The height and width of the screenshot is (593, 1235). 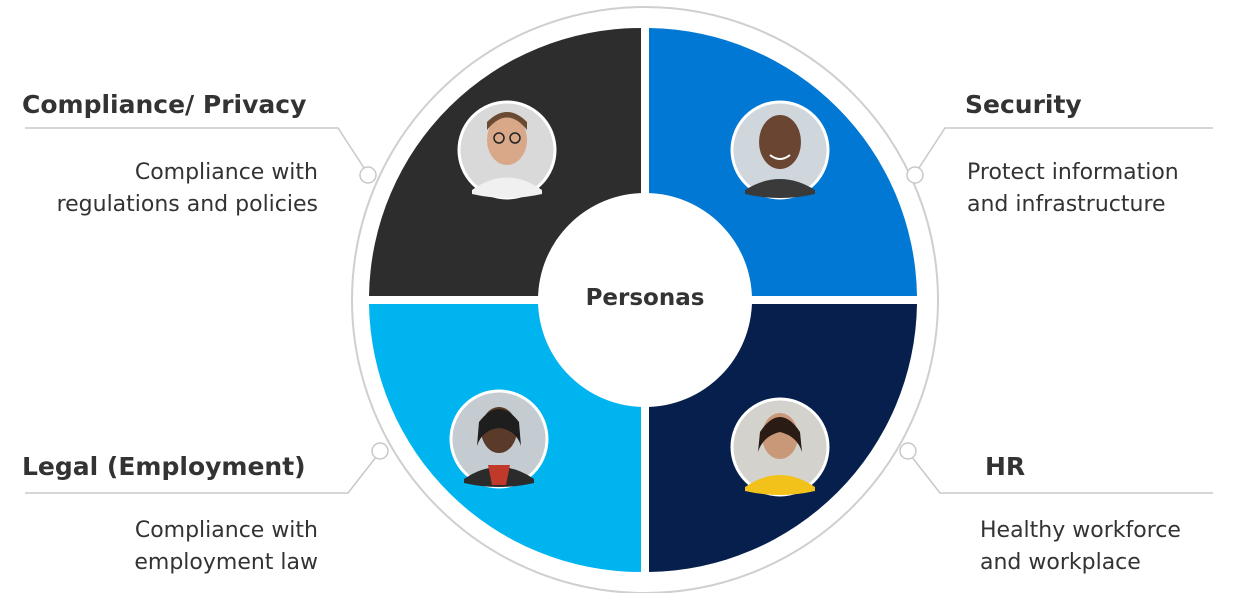 I want to click on security-description: Protect information and infrastructure, so click(x=1073, y=189).